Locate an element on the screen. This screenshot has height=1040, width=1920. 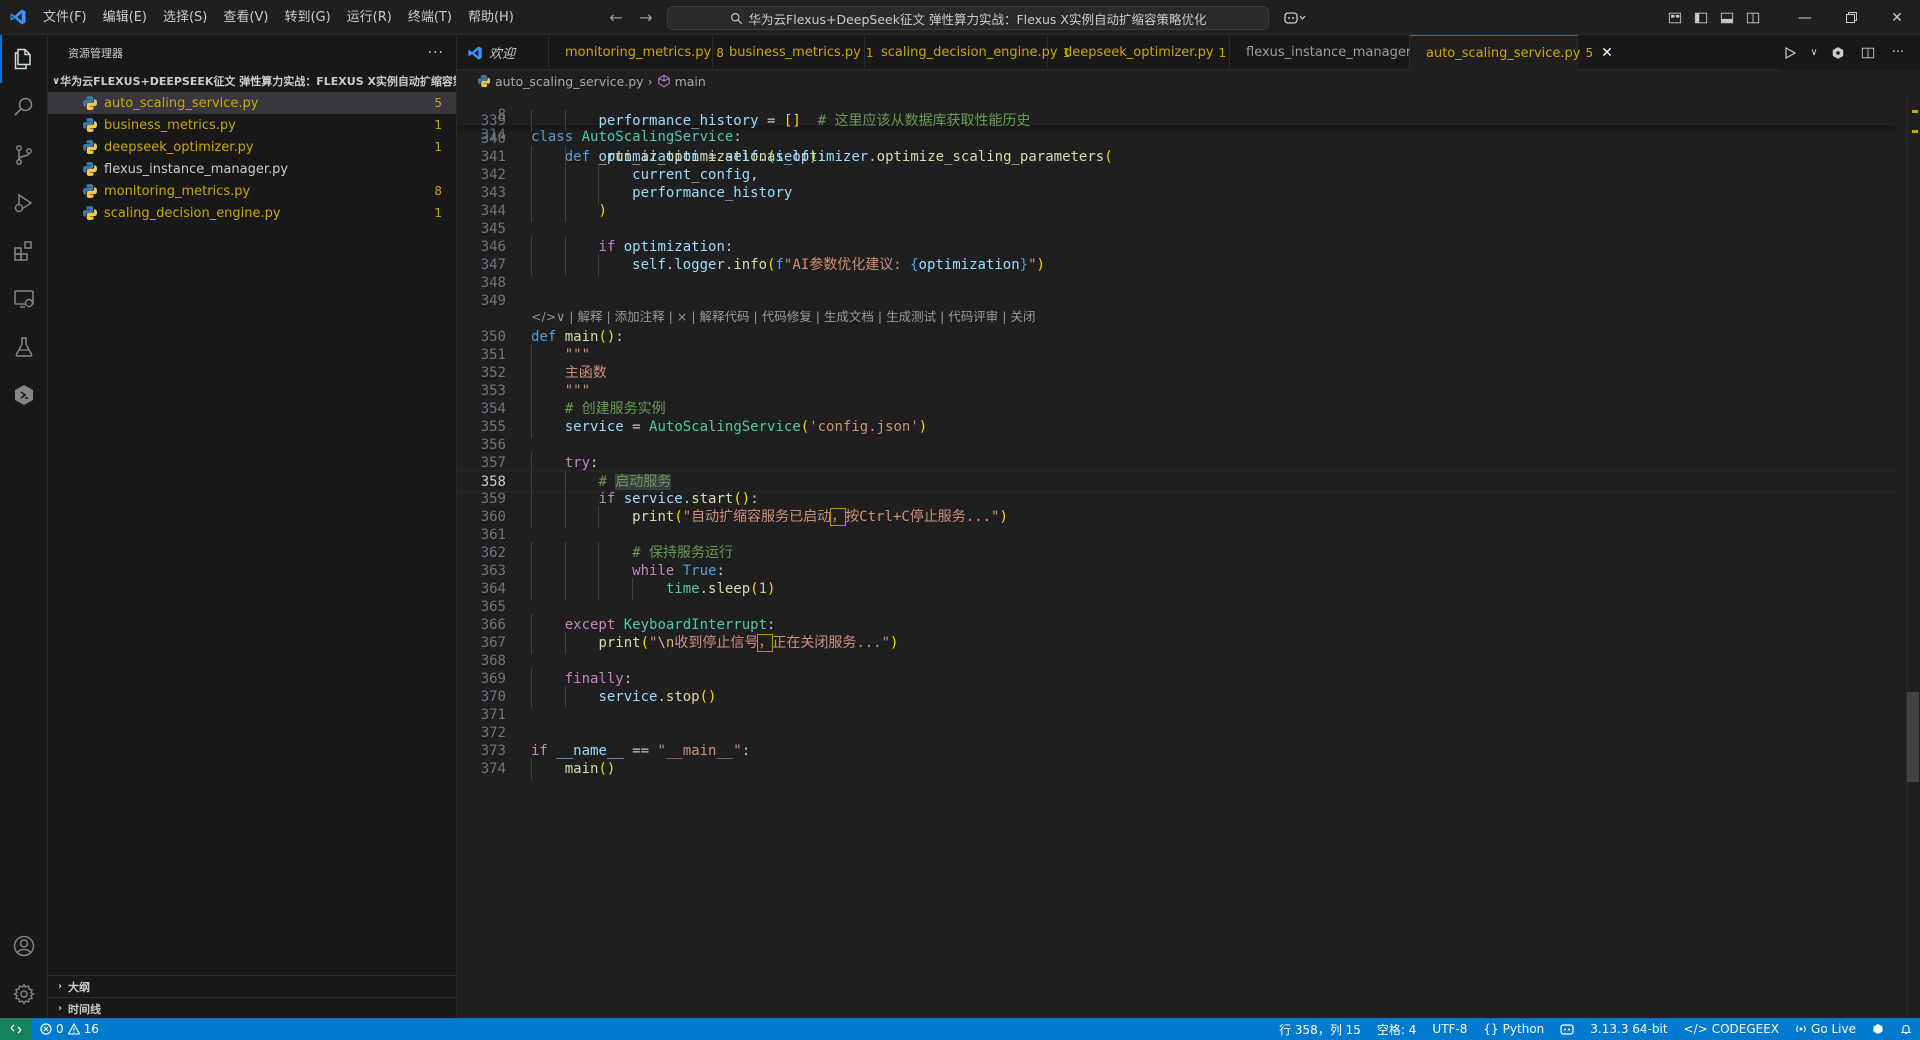
close-window-icon: ✕ is located at coordinates (1897, 17).